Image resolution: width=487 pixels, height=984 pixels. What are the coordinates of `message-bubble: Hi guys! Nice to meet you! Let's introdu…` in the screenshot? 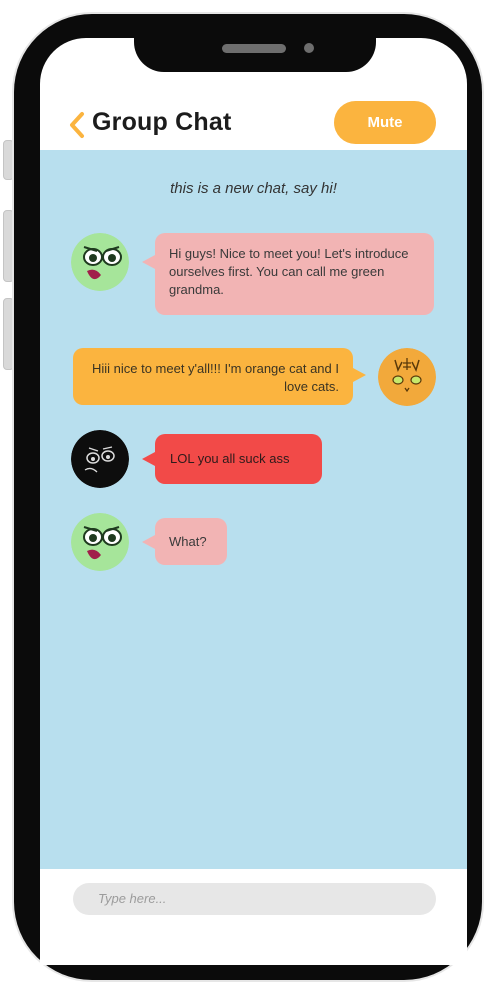 It's located at (288, 274).